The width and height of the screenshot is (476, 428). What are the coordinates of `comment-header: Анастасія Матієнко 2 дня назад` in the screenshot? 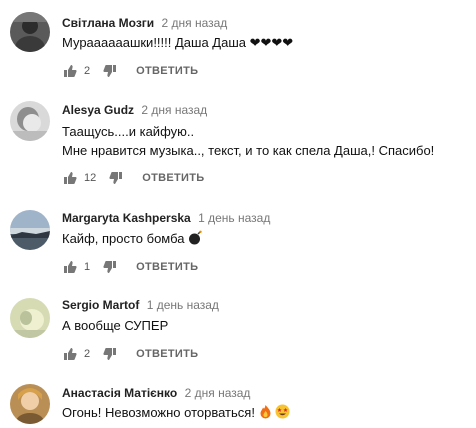 It's located at (156, 393).